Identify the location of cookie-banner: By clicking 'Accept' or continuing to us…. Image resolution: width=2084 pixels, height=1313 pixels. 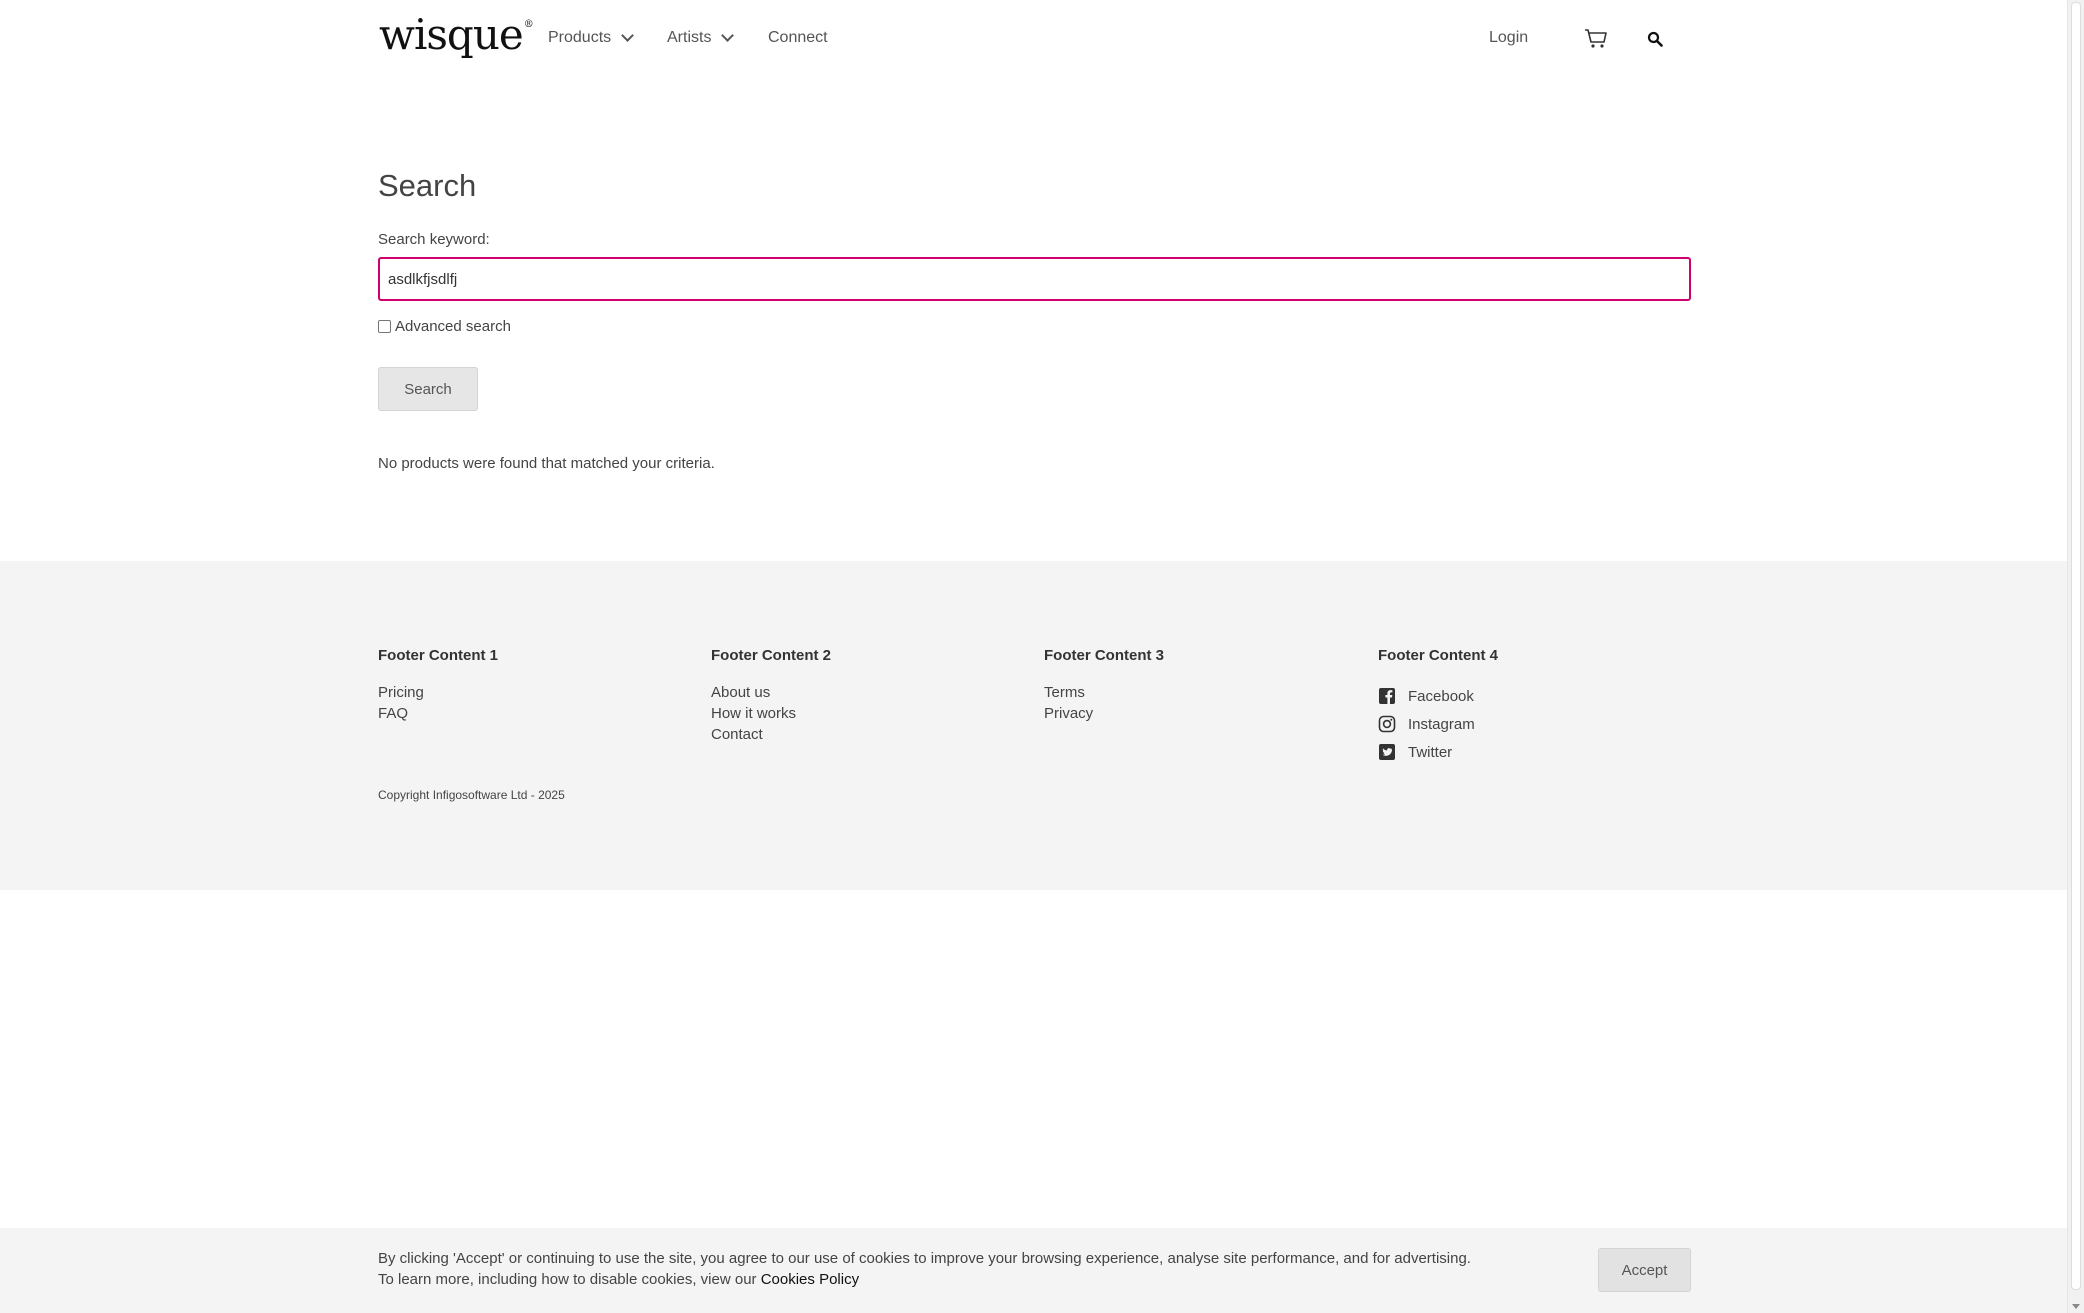
(1033, 1270).